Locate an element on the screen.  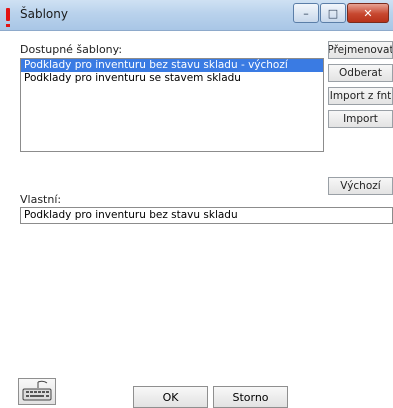
window-controls: – □ ✕ is located at coordinates (340, 13).